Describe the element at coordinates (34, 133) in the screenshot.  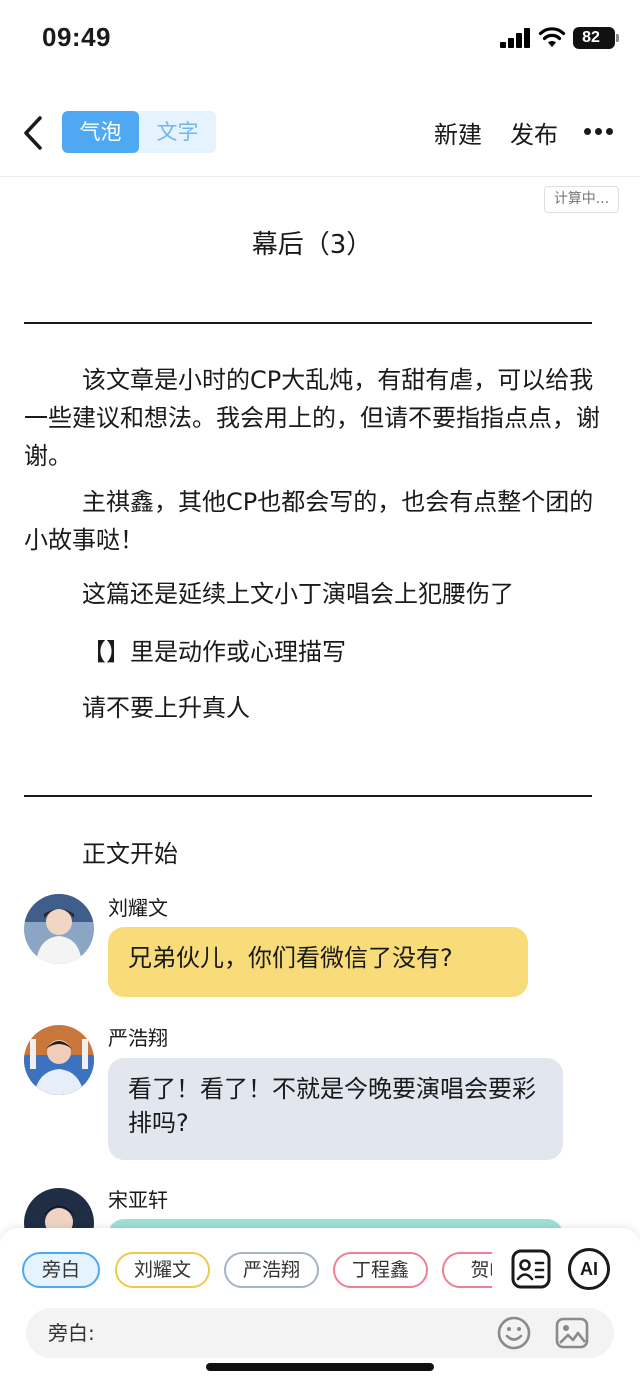
I see `chevron-left-icon` at that location.